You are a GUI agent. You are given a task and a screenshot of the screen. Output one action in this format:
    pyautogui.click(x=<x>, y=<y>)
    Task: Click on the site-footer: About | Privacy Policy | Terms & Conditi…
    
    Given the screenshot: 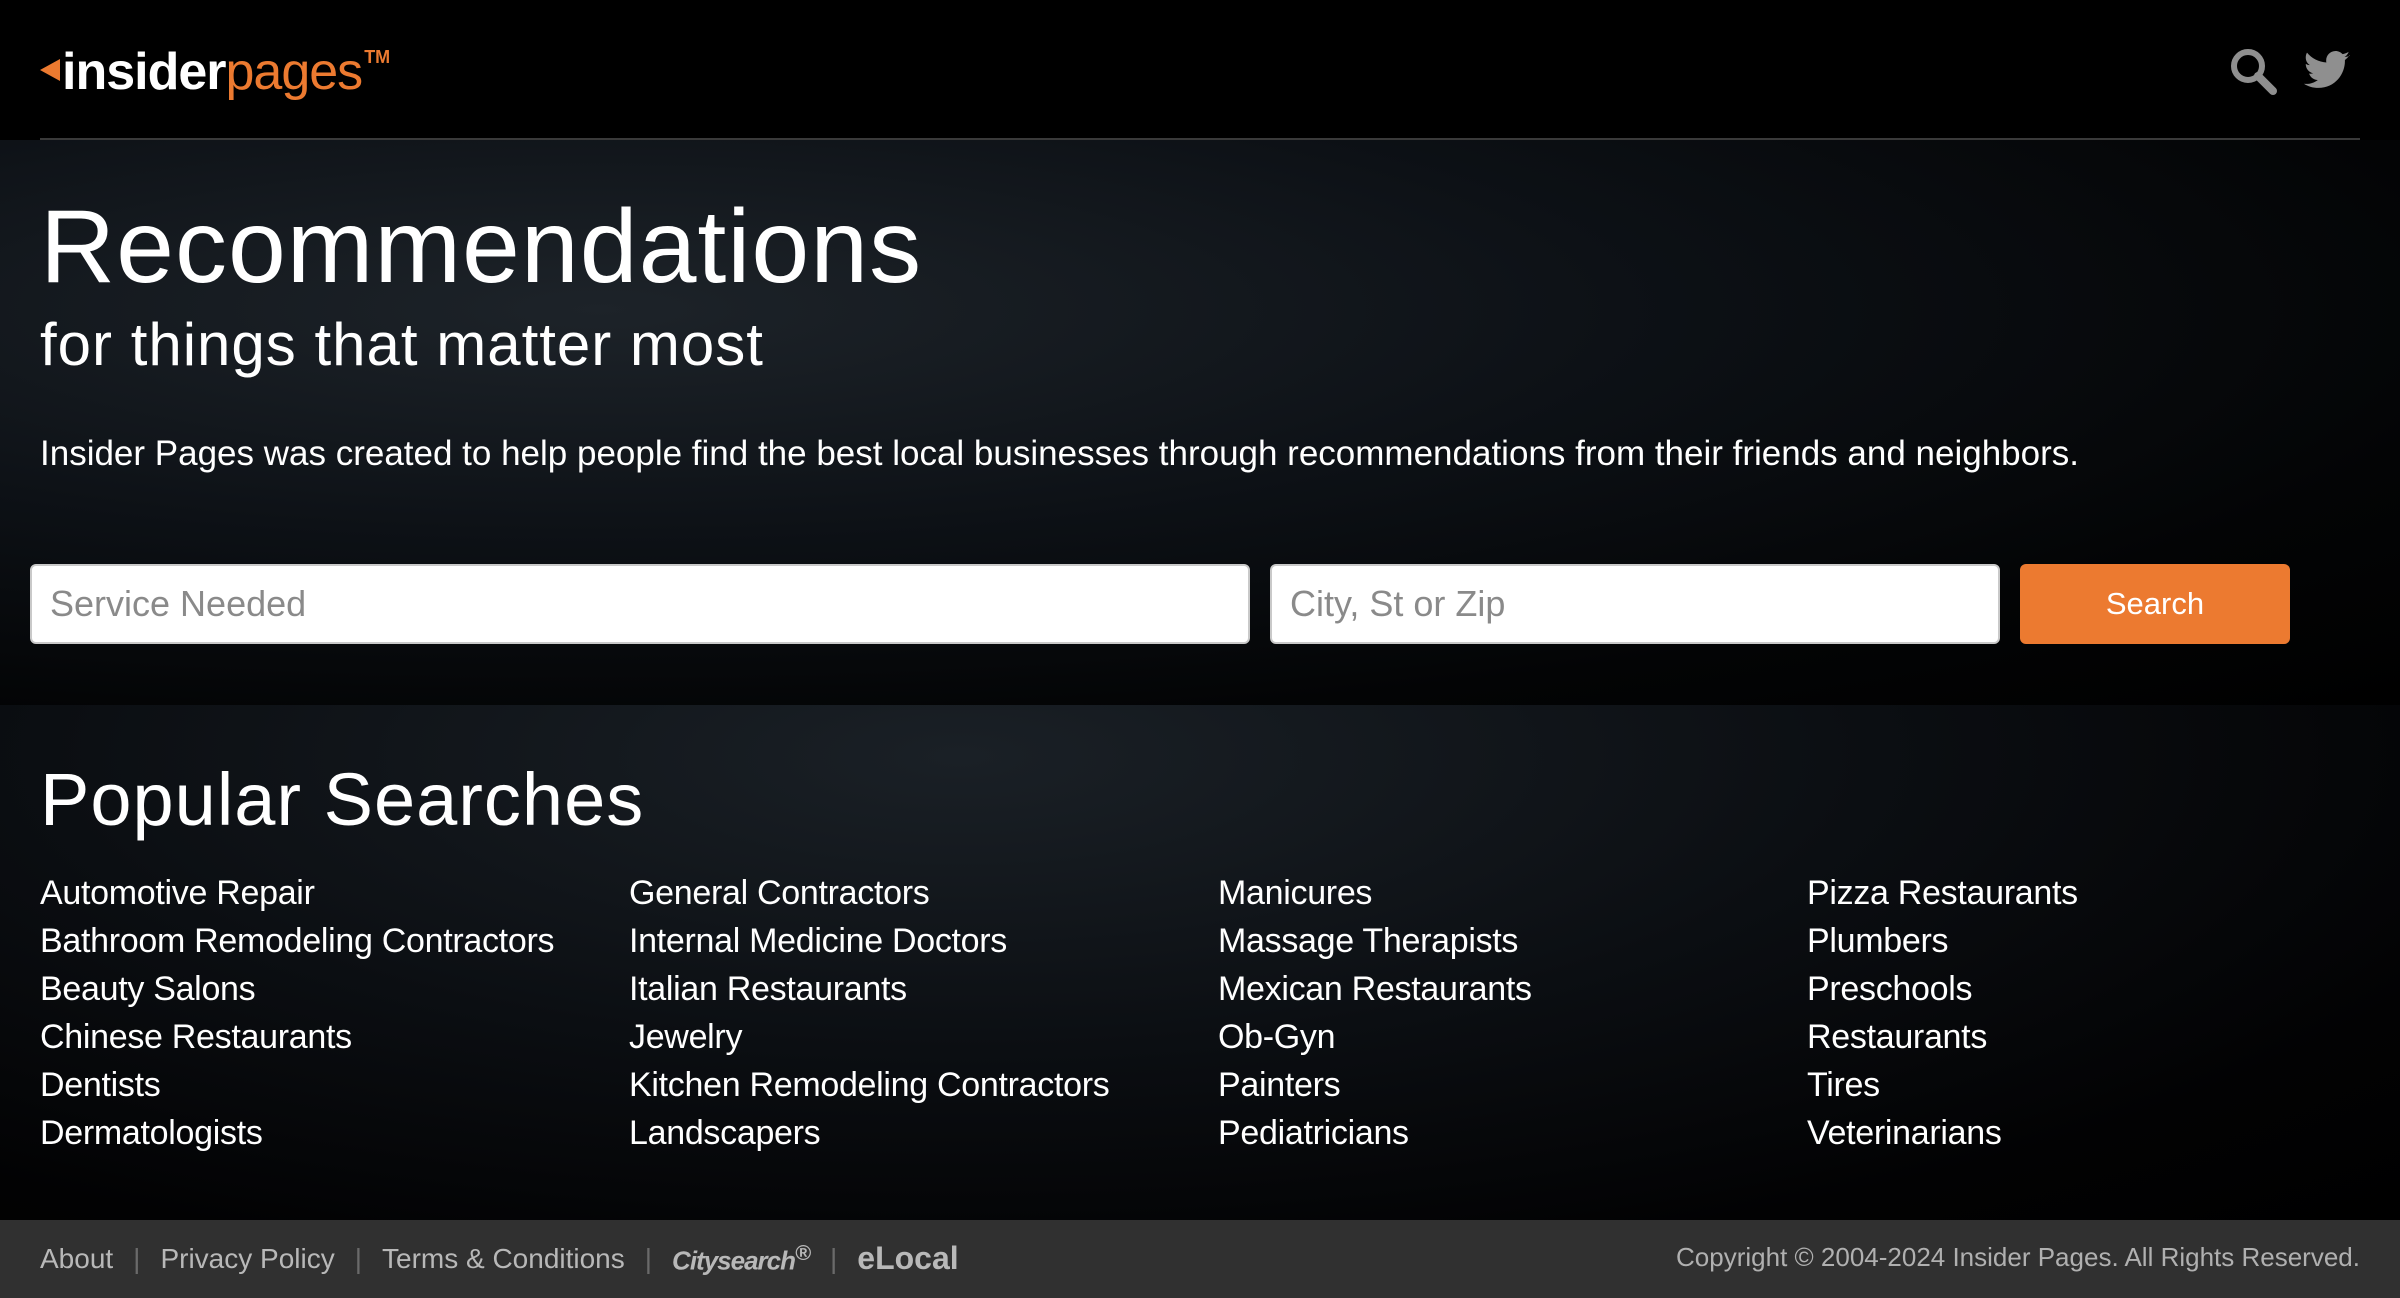 What is the action you would take?
    pyautogui.click(x=1200, y=1259)
    